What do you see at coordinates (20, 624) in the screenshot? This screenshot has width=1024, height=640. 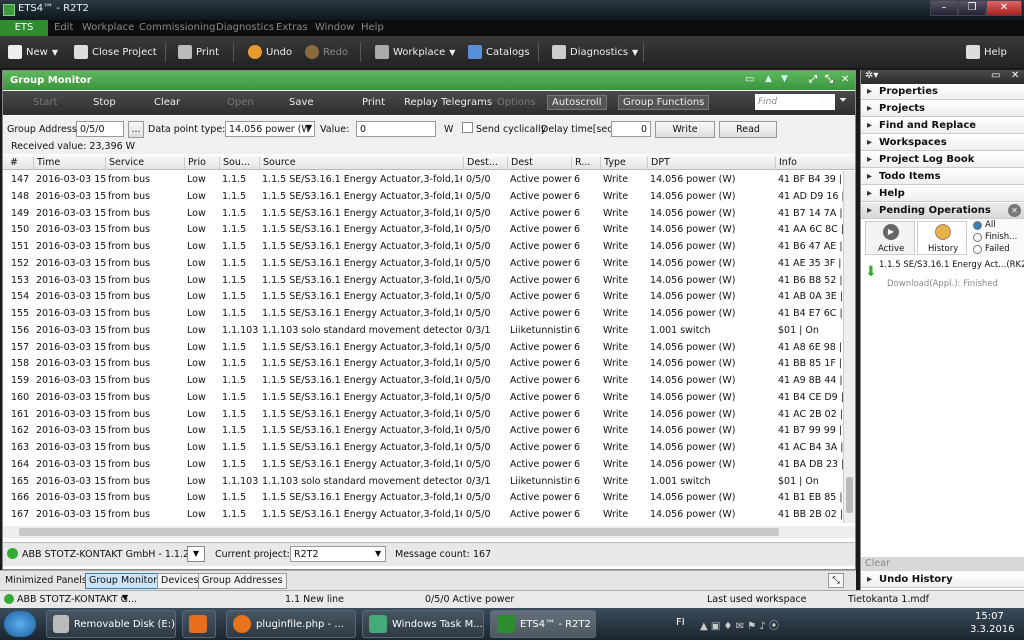 I see `start-orb-icon` at bounding box center [20, 624].